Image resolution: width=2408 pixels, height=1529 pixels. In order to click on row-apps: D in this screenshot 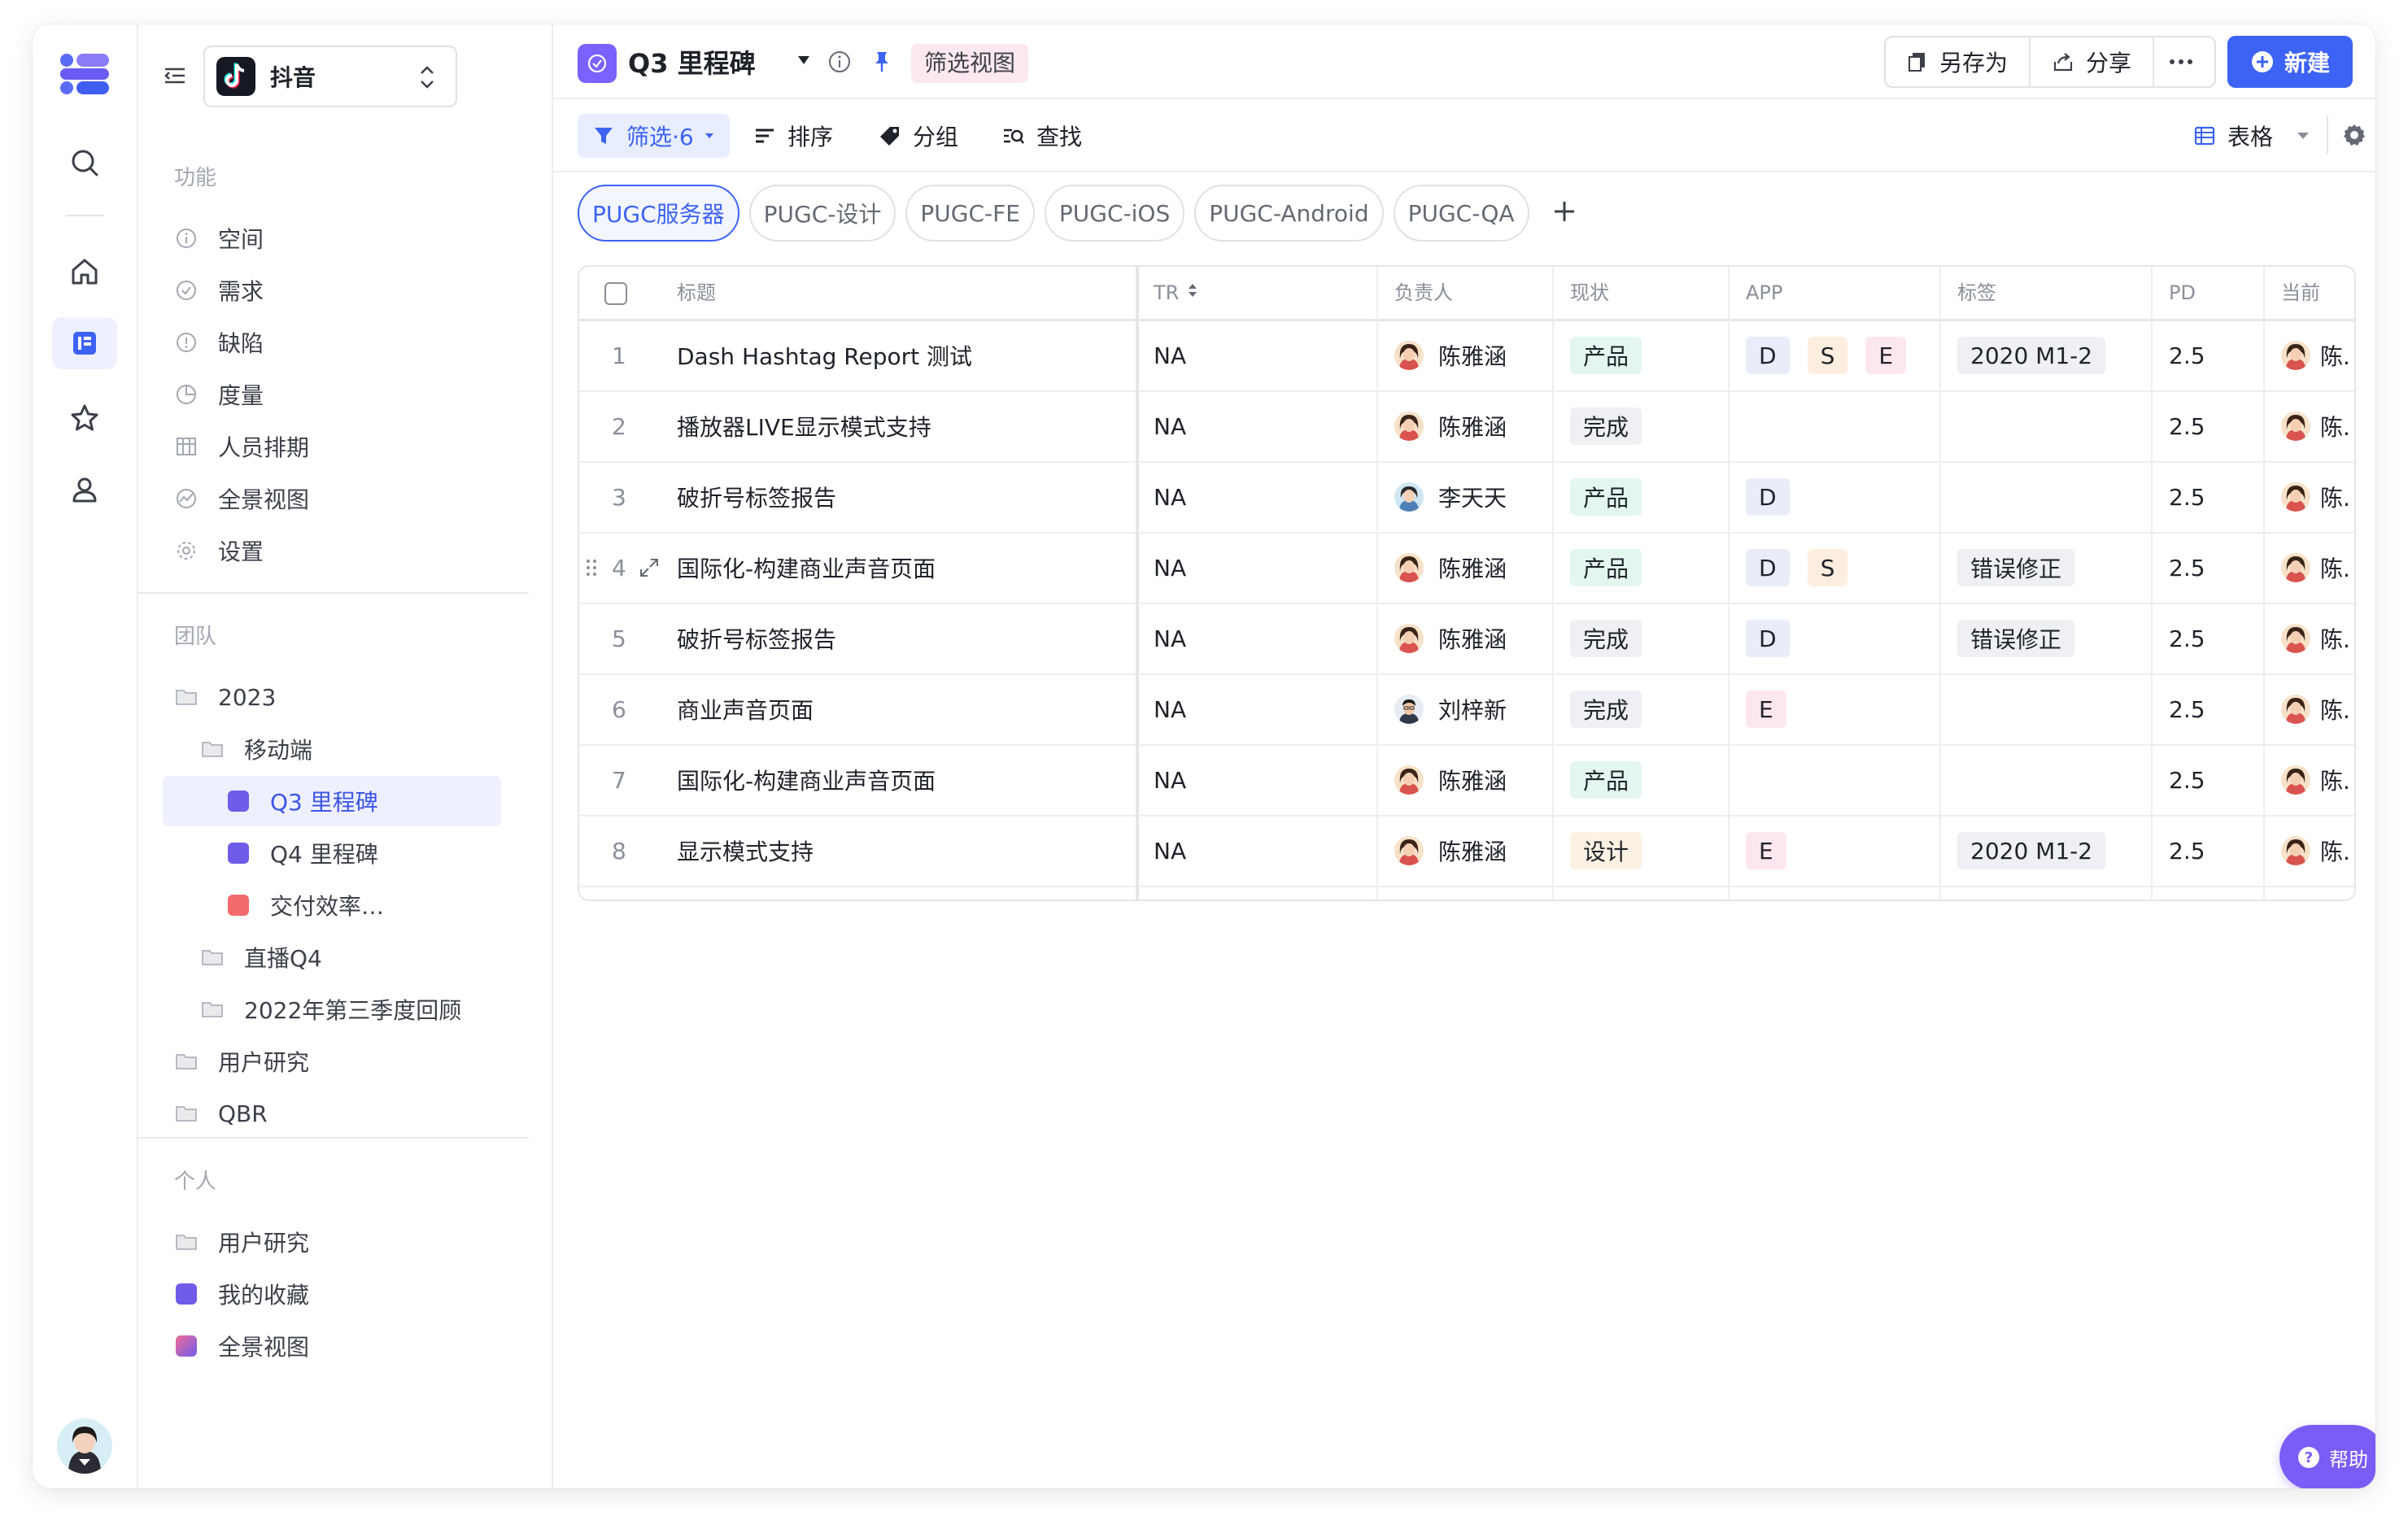, I will do `click(1777, 638)`.